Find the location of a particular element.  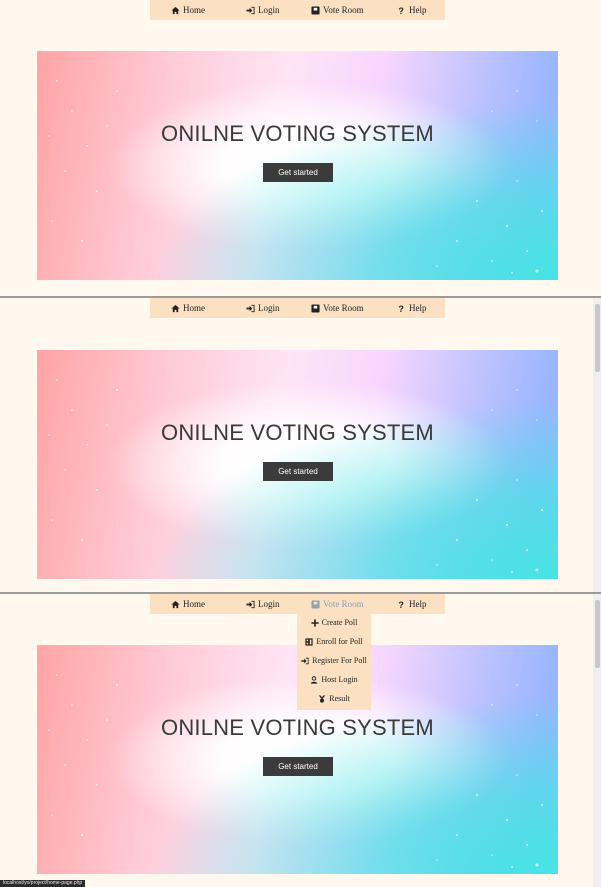

dropdown-item-label: Result is located at coordinates (339, 698).